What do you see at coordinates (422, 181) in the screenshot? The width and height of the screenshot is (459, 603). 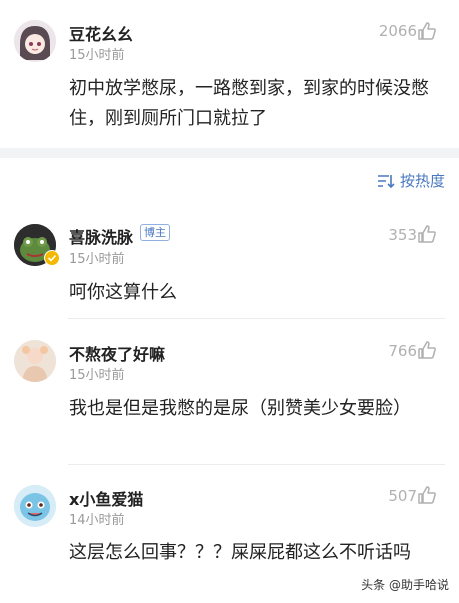 I see `sort-label: 按热度` at bounding box center [422, 181].